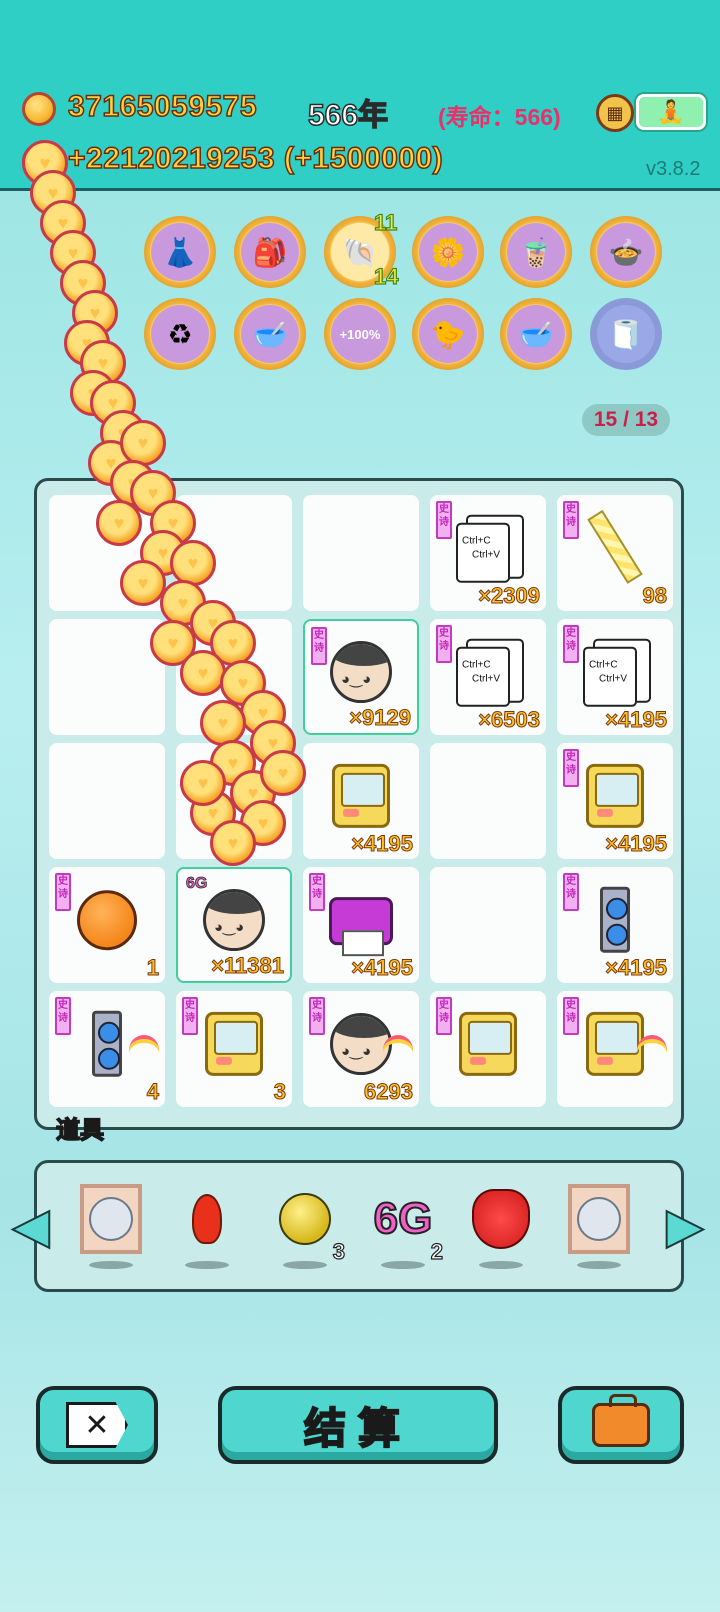 The height and width of the screenshot is (1612, 720). Describe the element at coordinates (97, 1425) in the screenshot. I see `close-button: ✕` at that location.